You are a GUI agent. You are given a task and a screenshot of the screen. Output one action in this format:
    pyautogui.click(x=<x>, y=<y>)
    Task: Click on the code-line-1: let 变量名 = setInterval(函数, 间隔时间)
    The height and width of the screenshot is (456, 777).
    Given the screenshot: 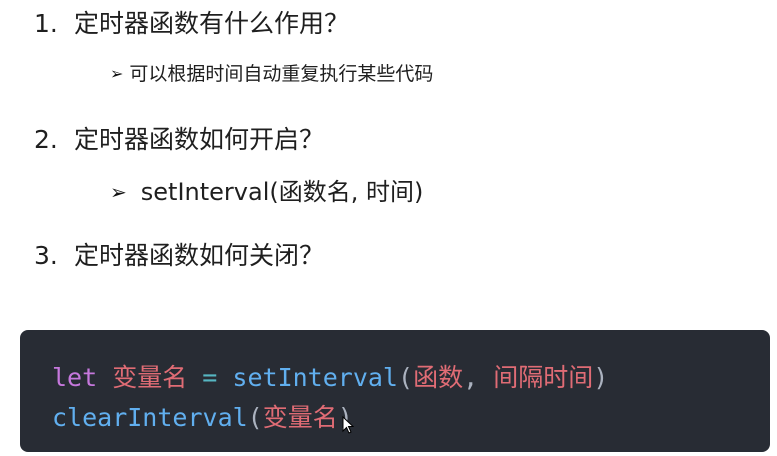 What is the action you would take?
    pyautogui.click(x=411, y=378)
    